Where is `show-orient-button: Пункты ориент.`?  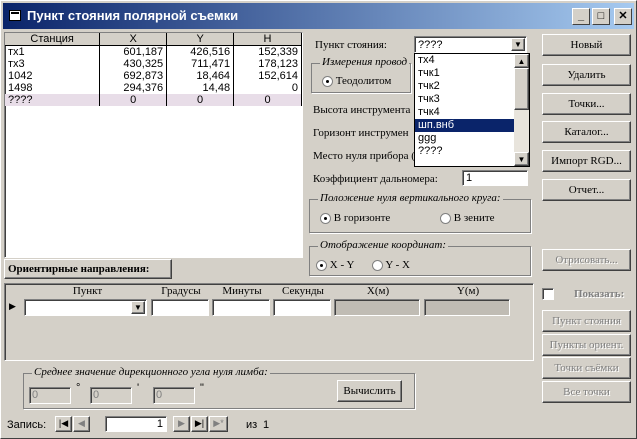
show-orient-button: Пункты ориент. is located at coordinates (586, 345).